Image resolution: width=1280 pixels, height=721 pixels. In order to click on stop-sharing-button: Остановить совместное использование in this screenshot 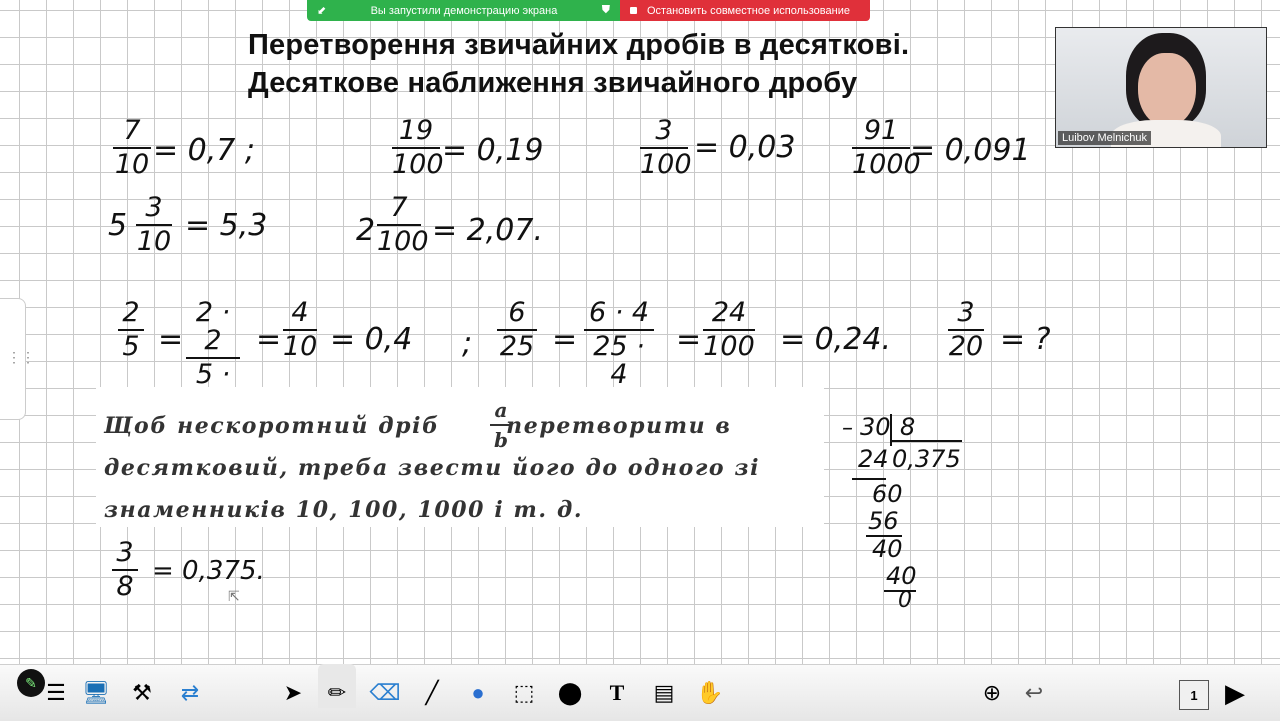, I will do `click(745, 10)`.